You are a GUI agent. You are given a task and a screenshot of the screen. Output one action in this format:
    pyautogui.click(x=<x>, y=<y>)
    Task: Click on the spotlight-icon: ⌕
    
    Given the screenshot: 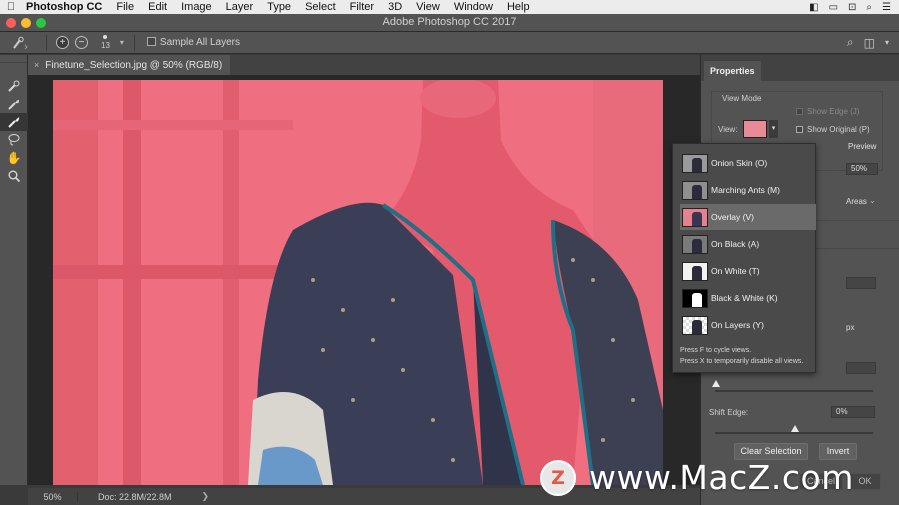 What is the action you would take?
    pyautogui.click(x=869, y=7)
    